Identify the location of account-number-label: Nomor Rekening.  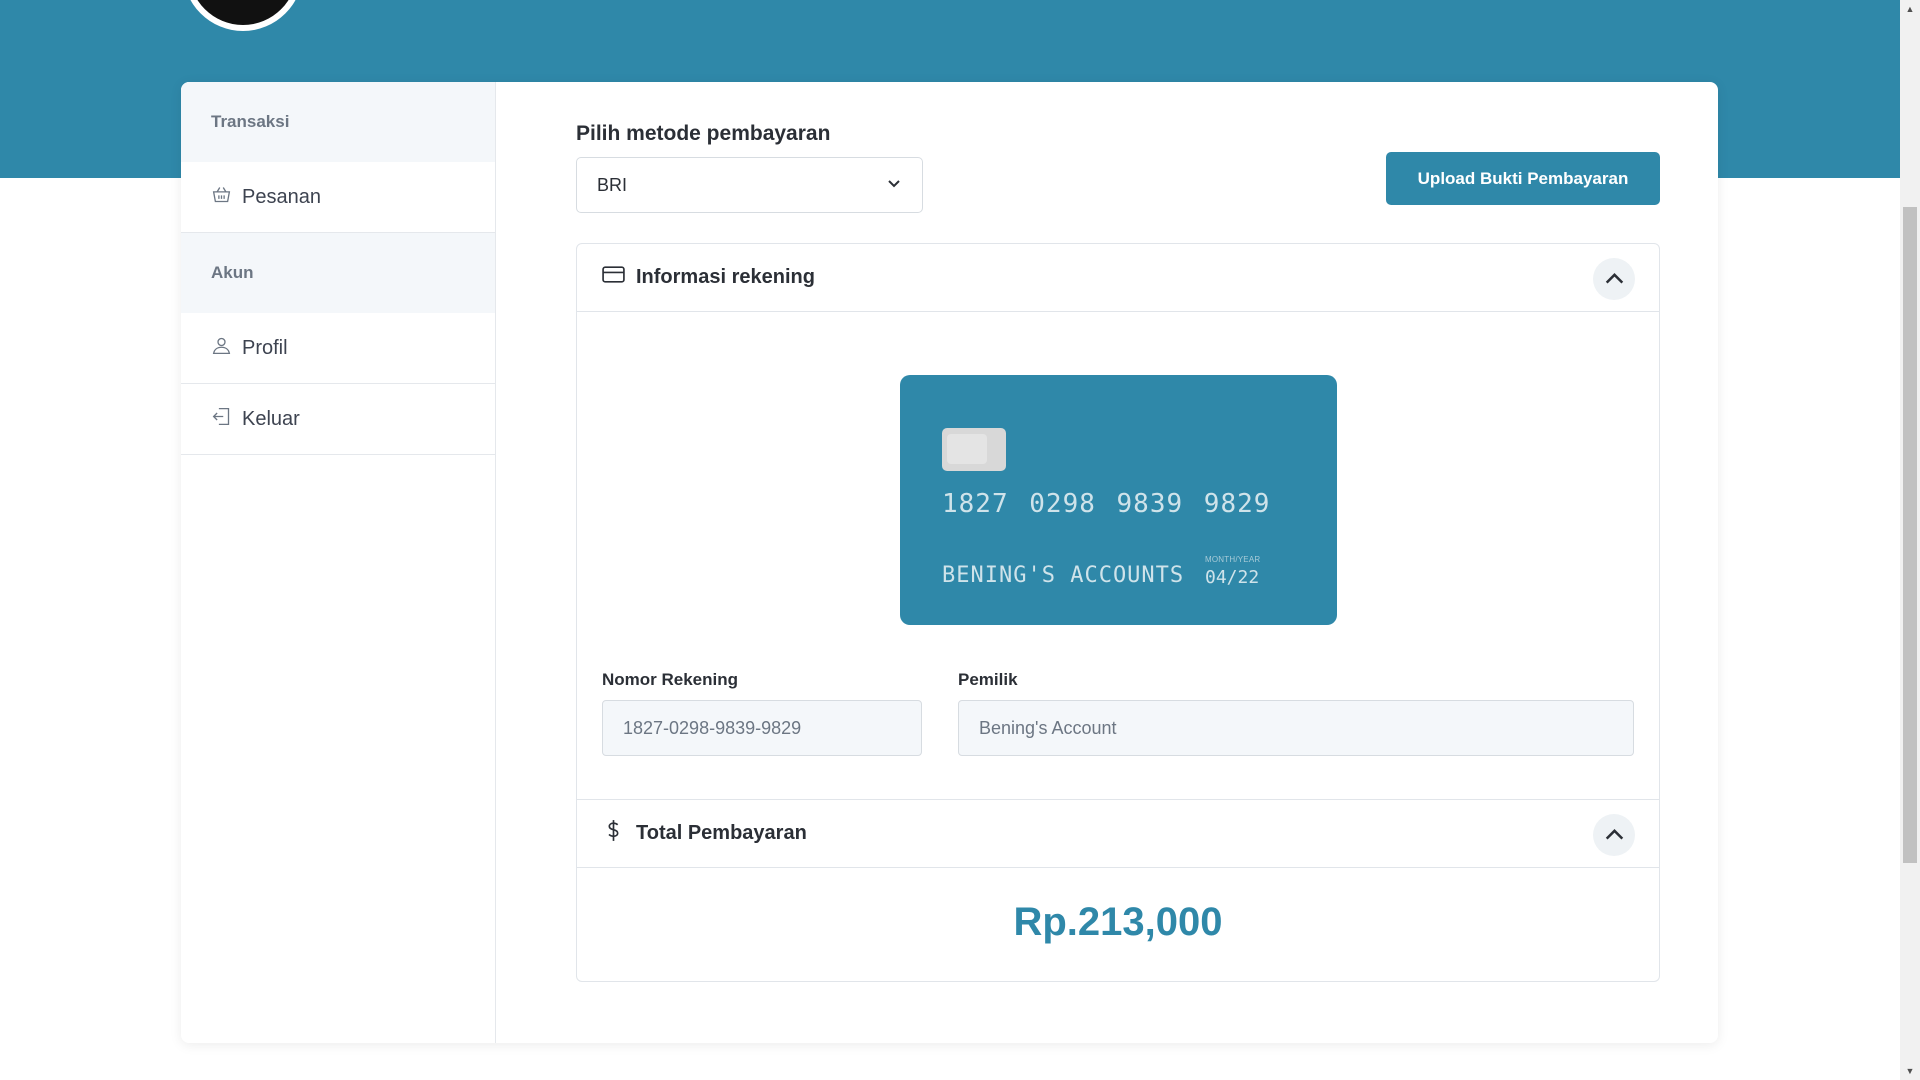
(670, 679).